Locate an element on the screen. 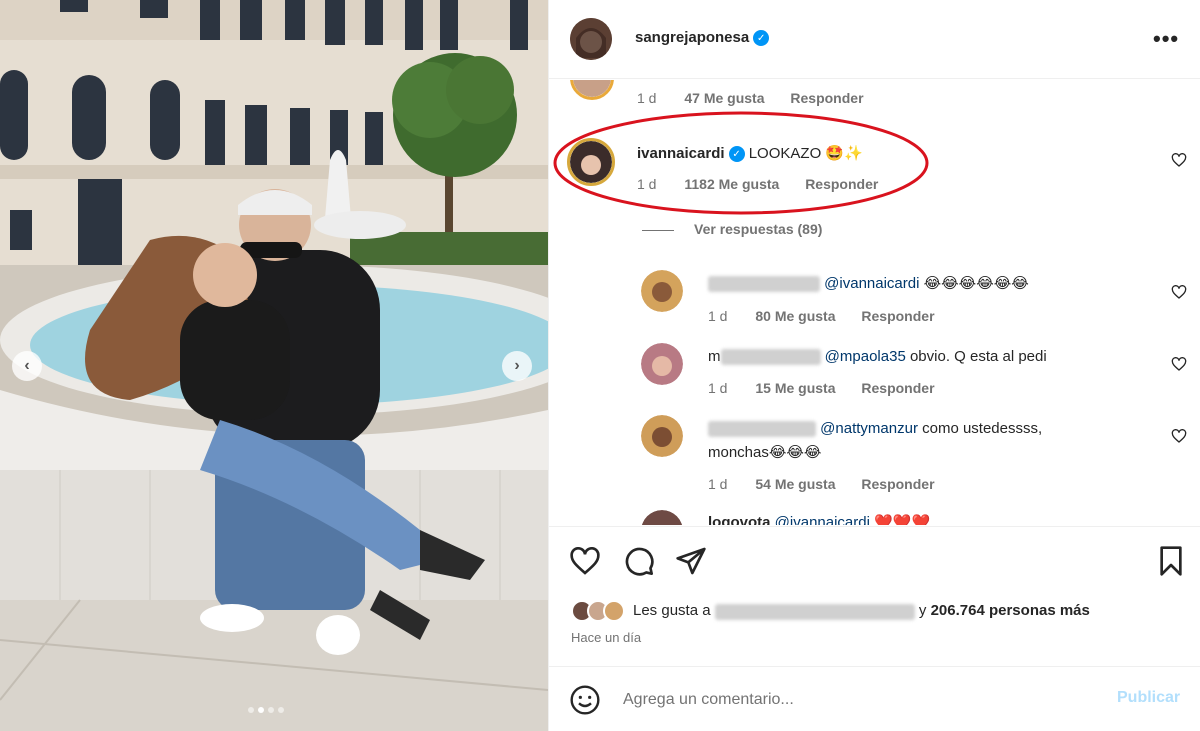 Image resolution: width=1200 pixels, height=731 pixels. reply-emoji: ❤️❤️❤️ is located at coordinates (902, 519).